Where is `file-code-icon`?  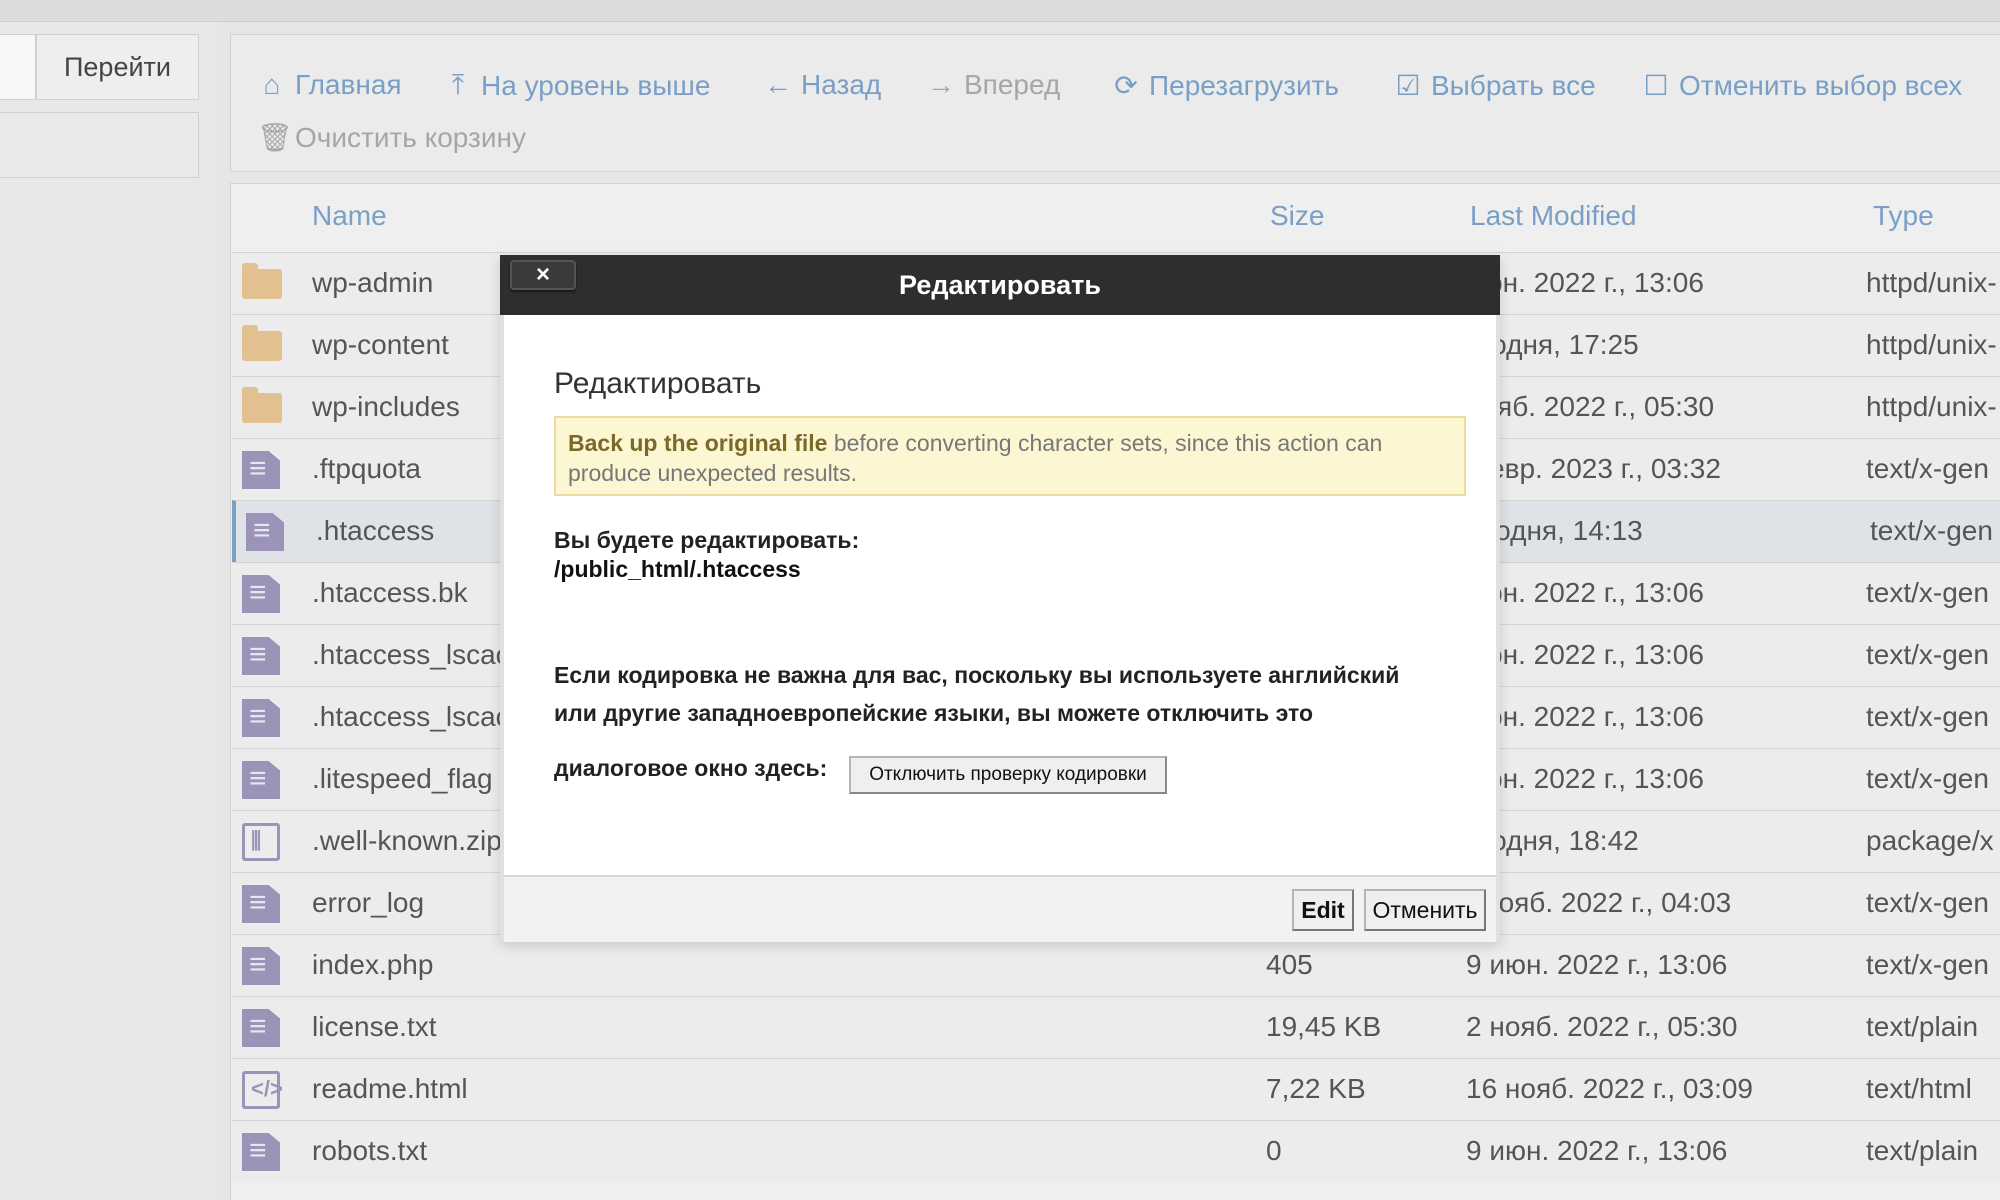 file-code-icon is located at coordinates (262, 1090).